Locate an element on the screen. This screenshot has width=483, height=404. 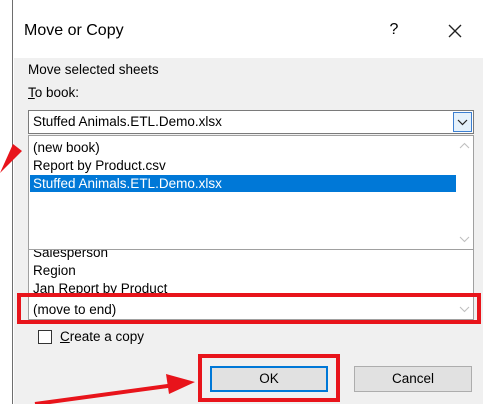
annotation-arrow-shaft is located at coordinates (105, 393).